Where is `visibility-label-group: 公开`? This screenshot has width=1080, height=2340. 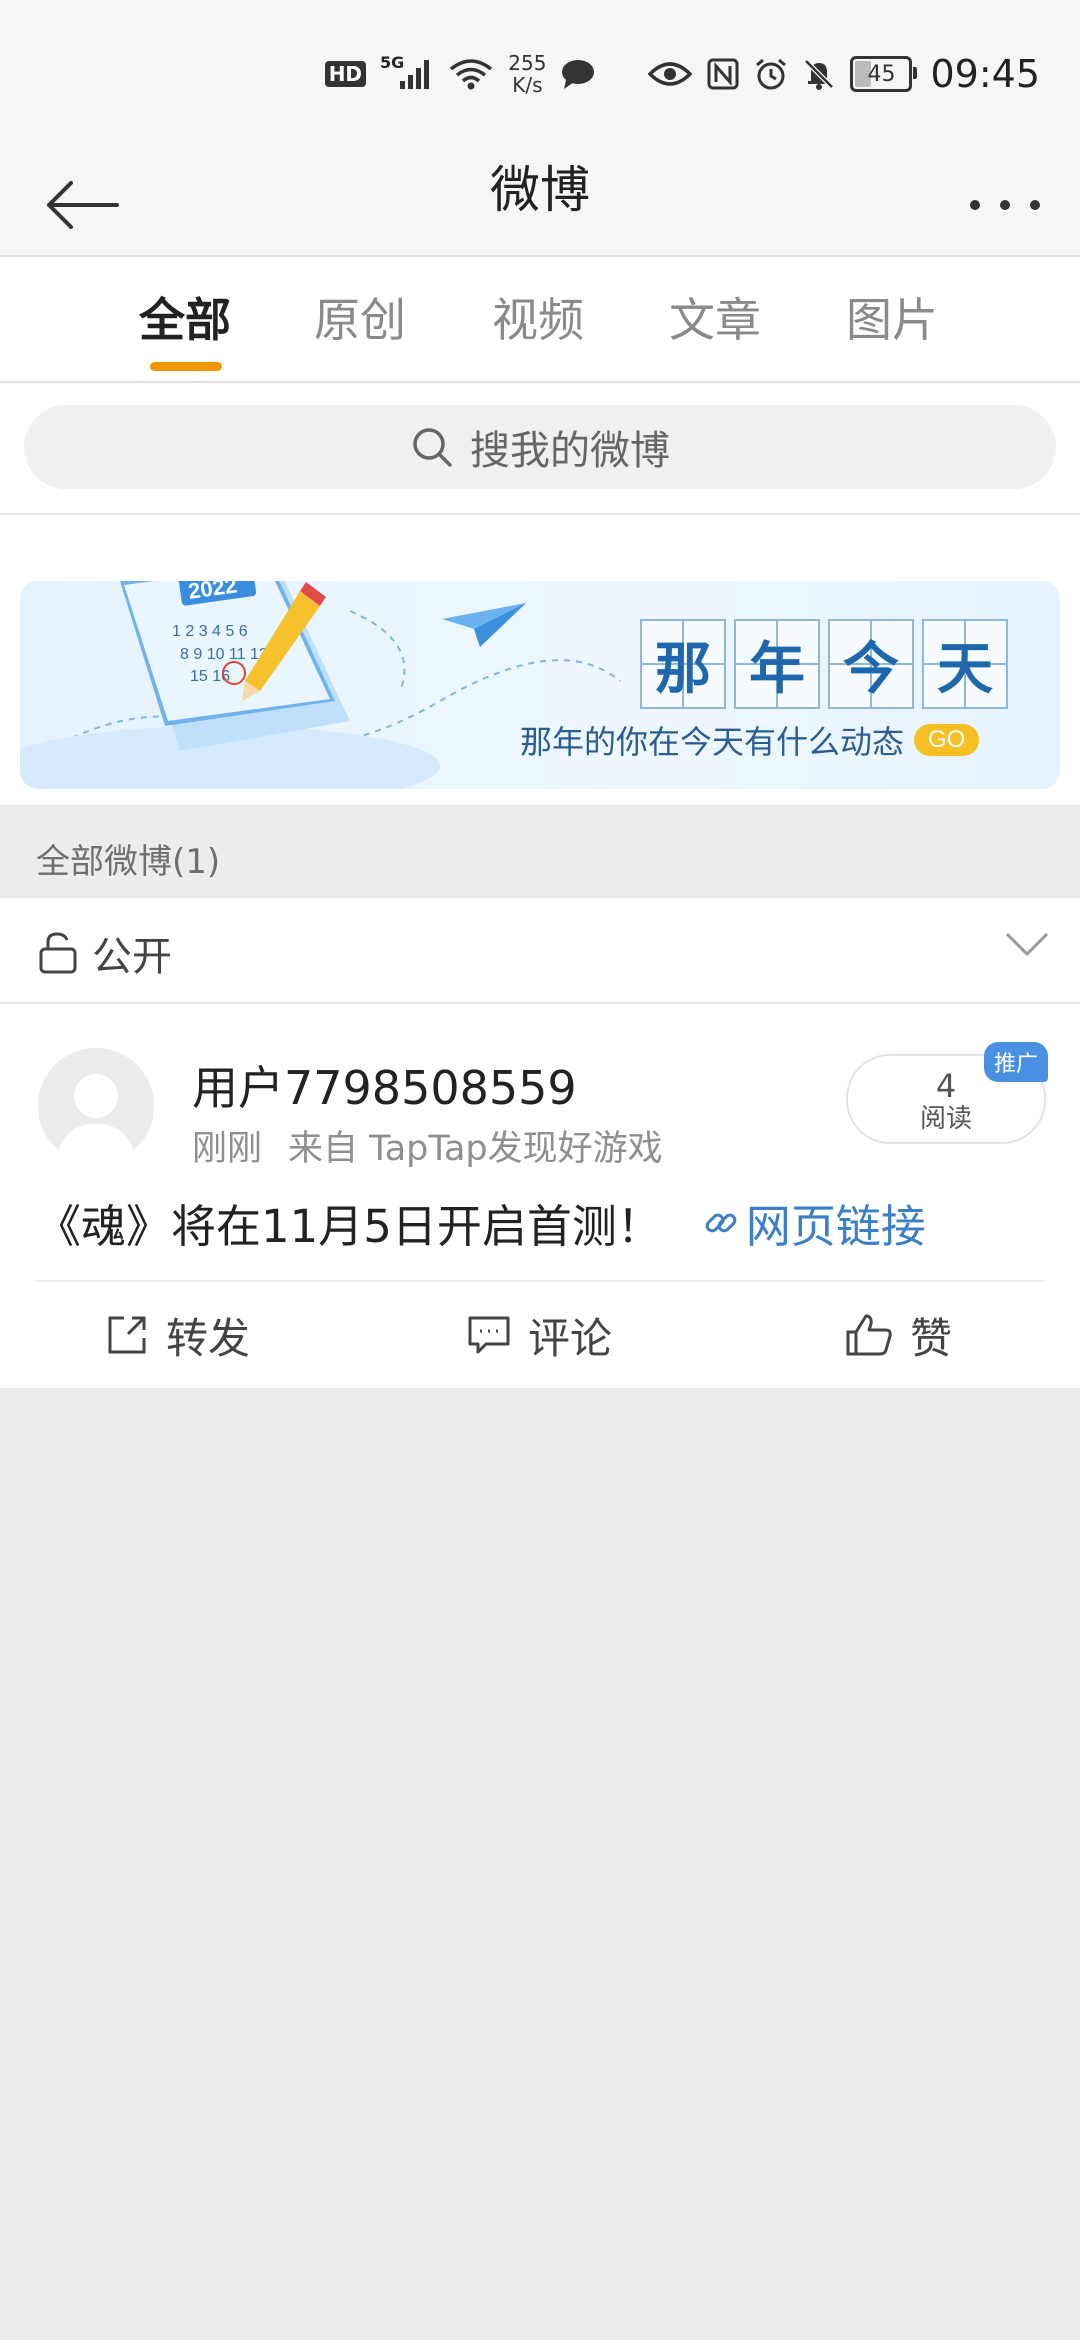
visibility-label-group: 公开 is located at coordinates (105, 953).